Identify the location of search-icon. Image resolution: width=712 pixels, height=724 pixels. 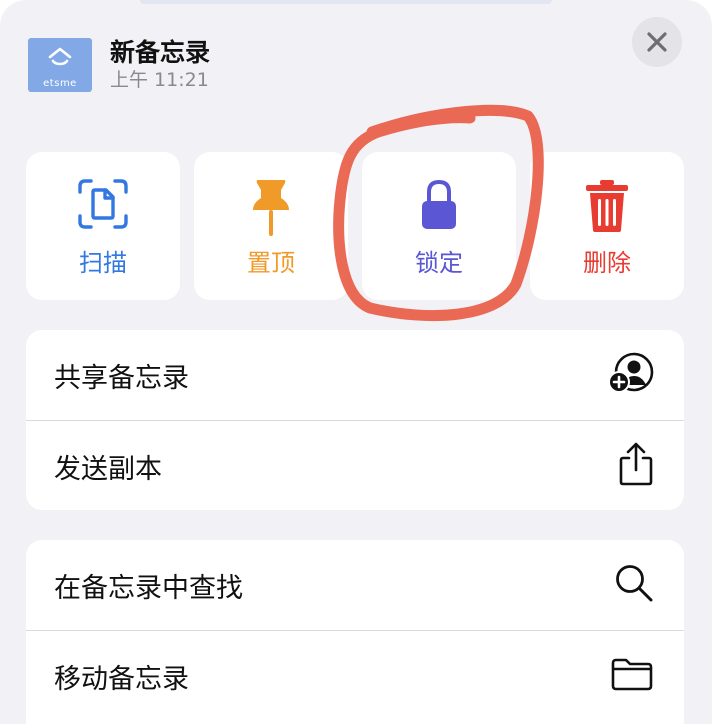
(634, 583).